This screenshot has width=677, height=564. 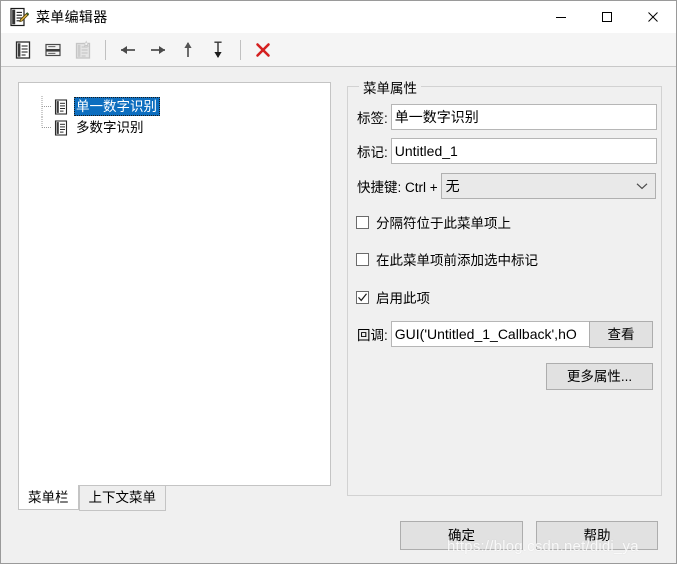 I want to click on chevron-down-icon, so click(x=642, y=186).